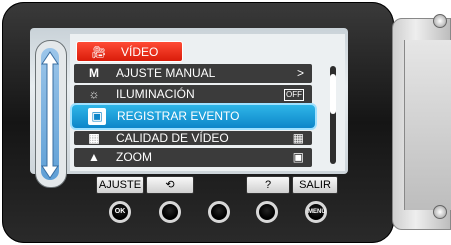  I want to click on menu-button: MENU, so click(316, 212).